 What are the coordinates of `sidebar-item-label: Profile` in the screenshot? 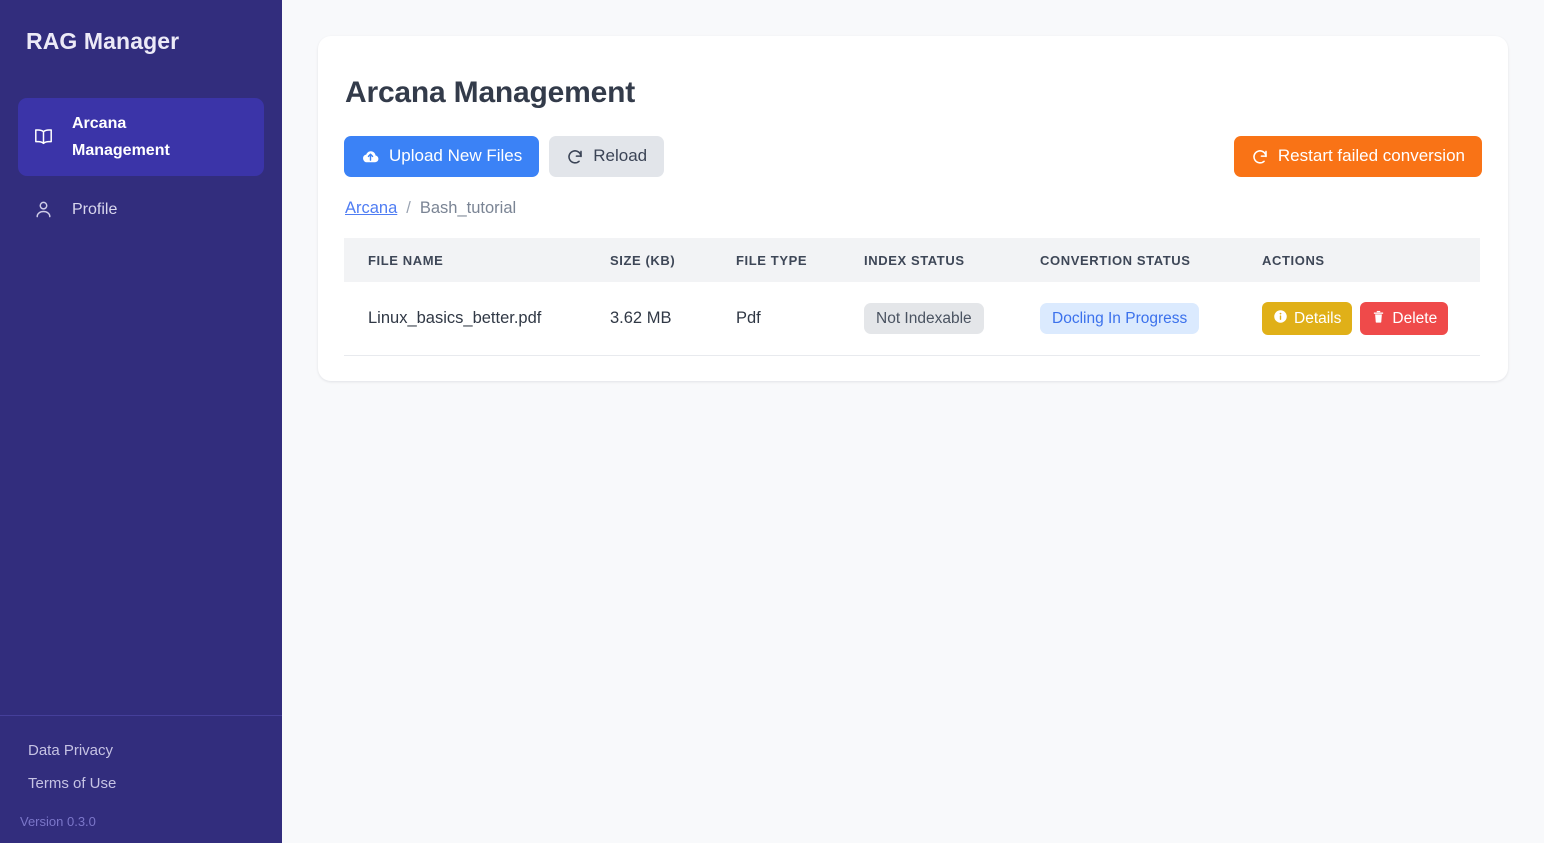 It's located at (95, 209).